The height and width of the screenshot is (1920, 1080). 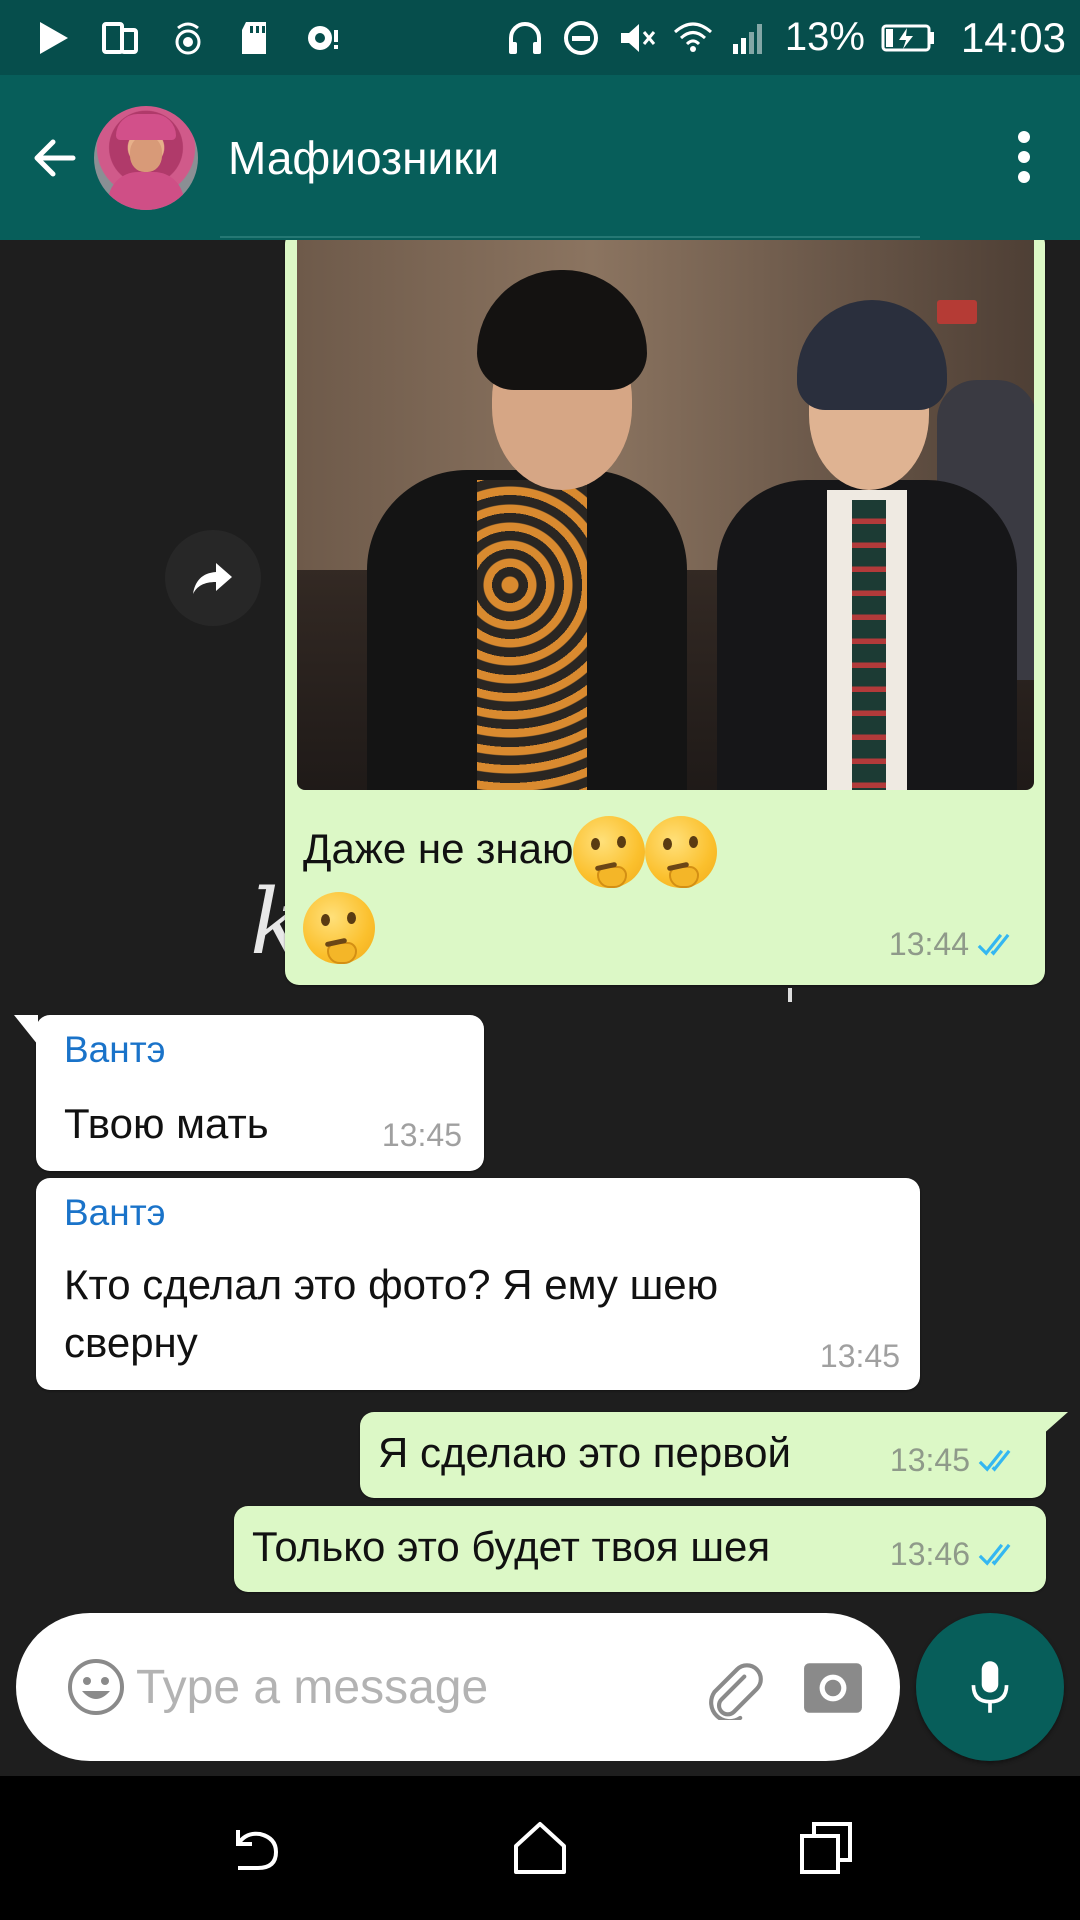 I want to click on message-input, so click(x=406, y=1687).